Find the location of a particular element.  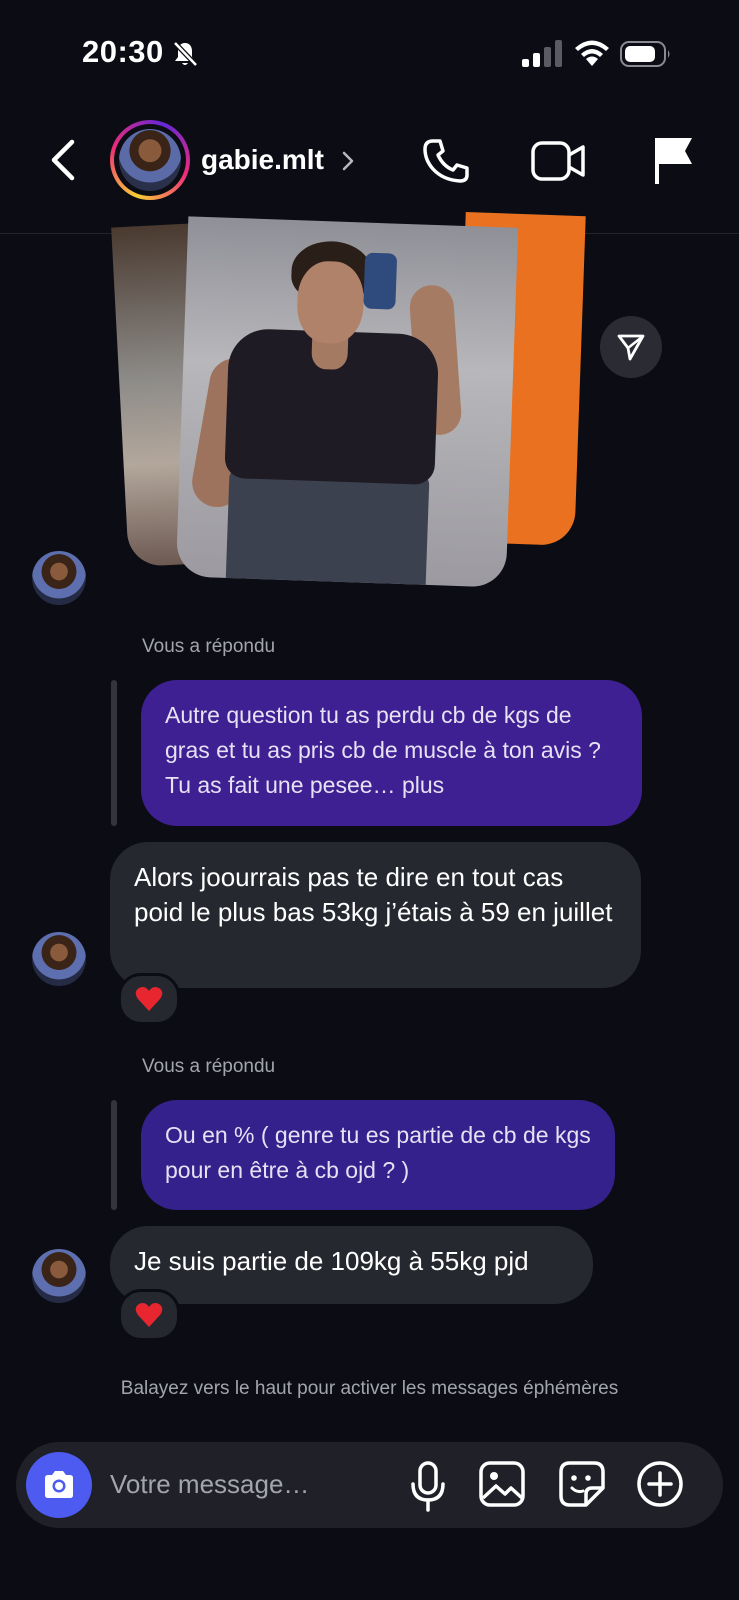

avatar-photo is located at coordinates (150, 160).